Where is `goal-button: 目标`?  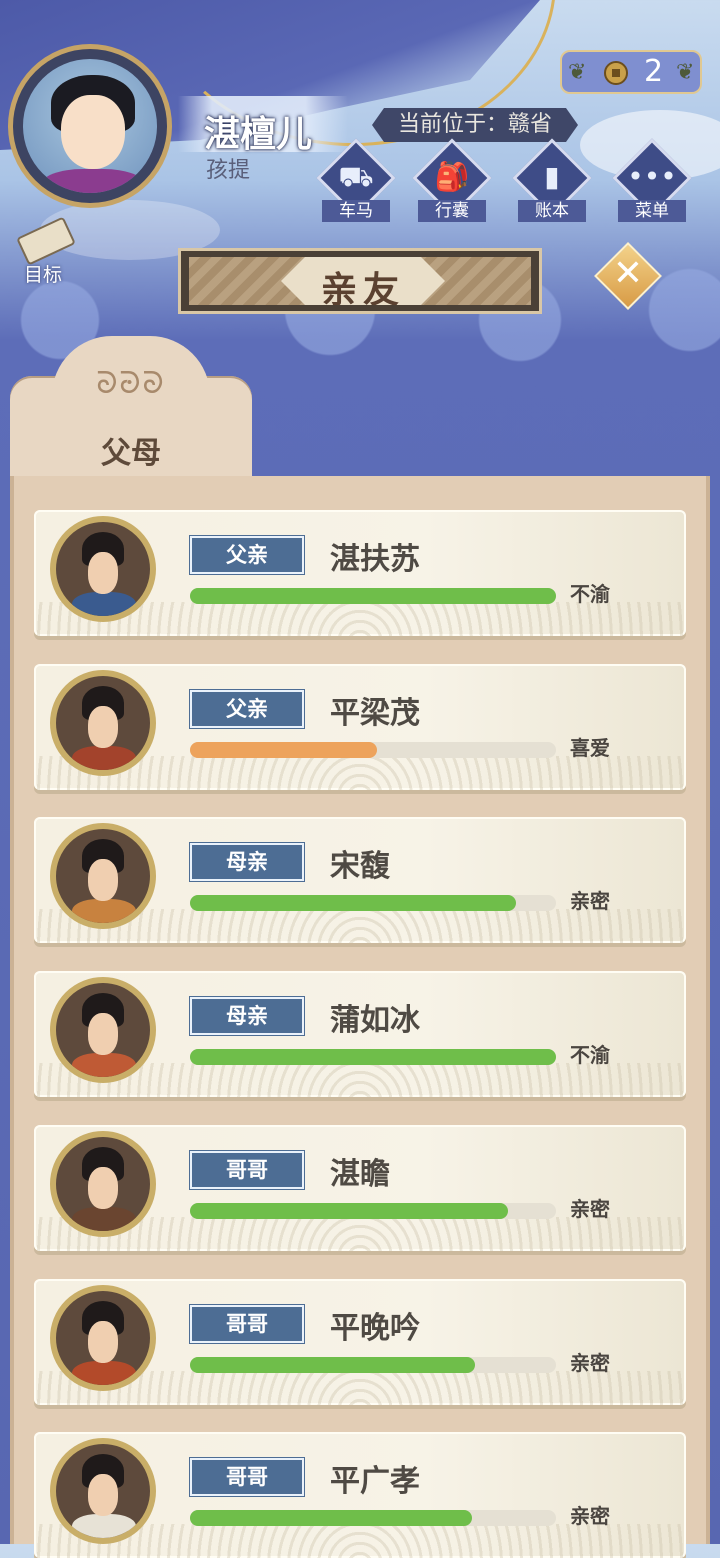 goal-button: 目标 is located at coordinates (45, 251).